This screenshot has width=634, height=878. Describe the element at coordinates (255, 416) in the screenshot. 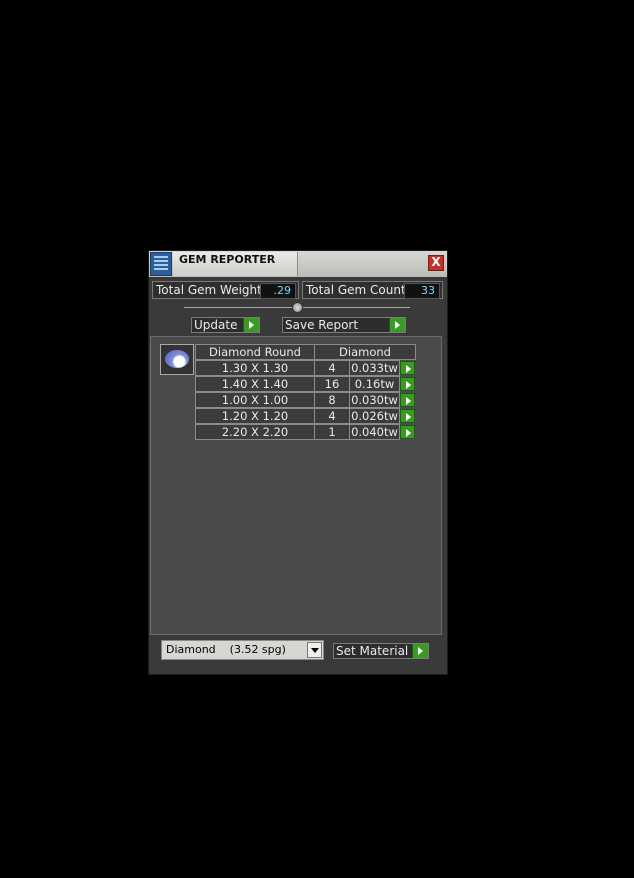

I see `size-cell: 1.20 X 1.20` at that location.